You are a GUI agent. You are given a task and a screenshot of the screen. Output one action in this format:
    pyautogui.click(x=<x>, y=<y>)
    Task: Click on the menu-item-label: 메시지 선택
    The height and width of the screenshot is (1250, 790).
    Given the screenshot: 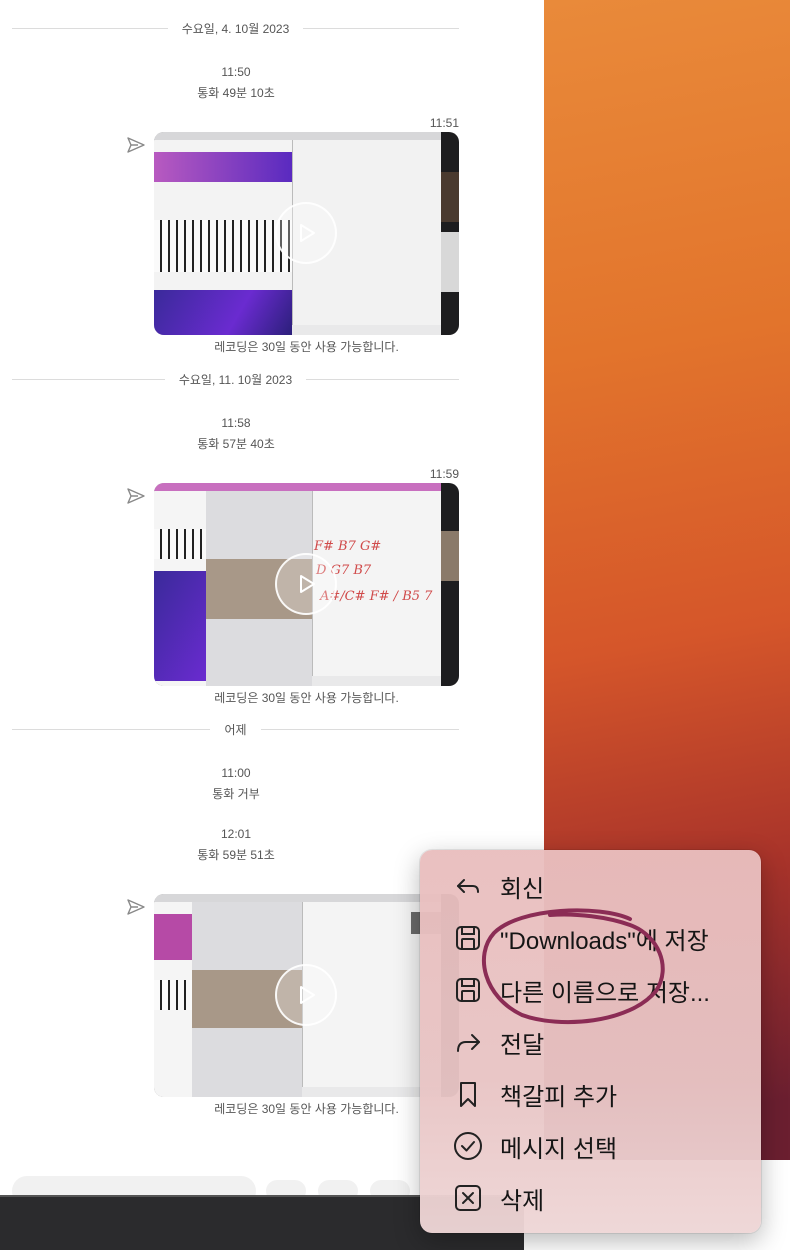 What is the action you would take?
    pyautogui.click(x=559, y=1149)
    